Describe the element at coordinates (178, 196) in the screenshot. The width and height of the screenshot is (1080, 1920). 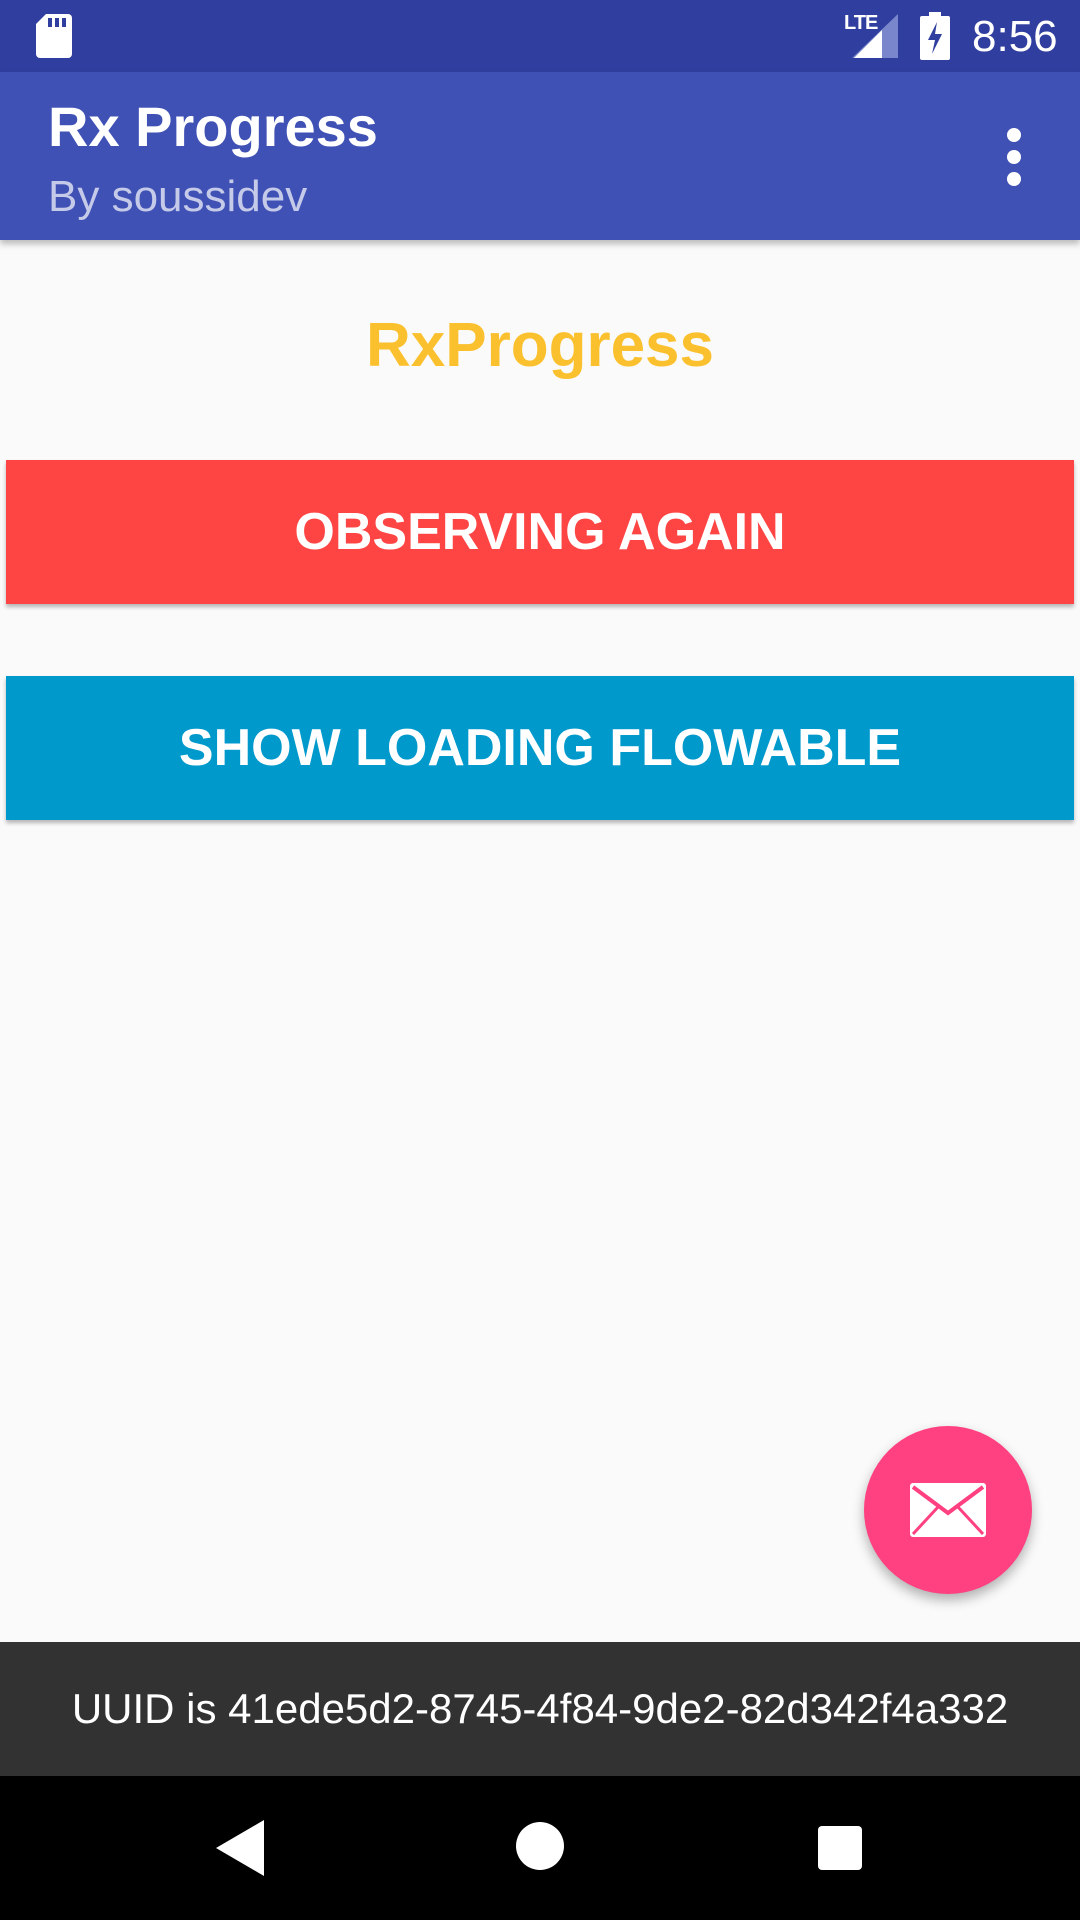
I see `app-subtitle: By soussidev` at that location.